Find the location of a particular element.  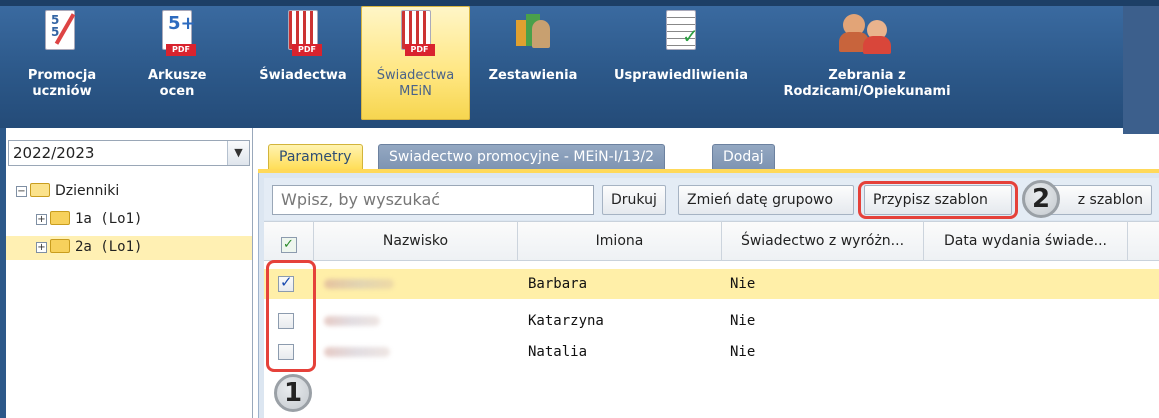

column-header-nazwisko: Nazwisko is located at coordinates (416, 241).